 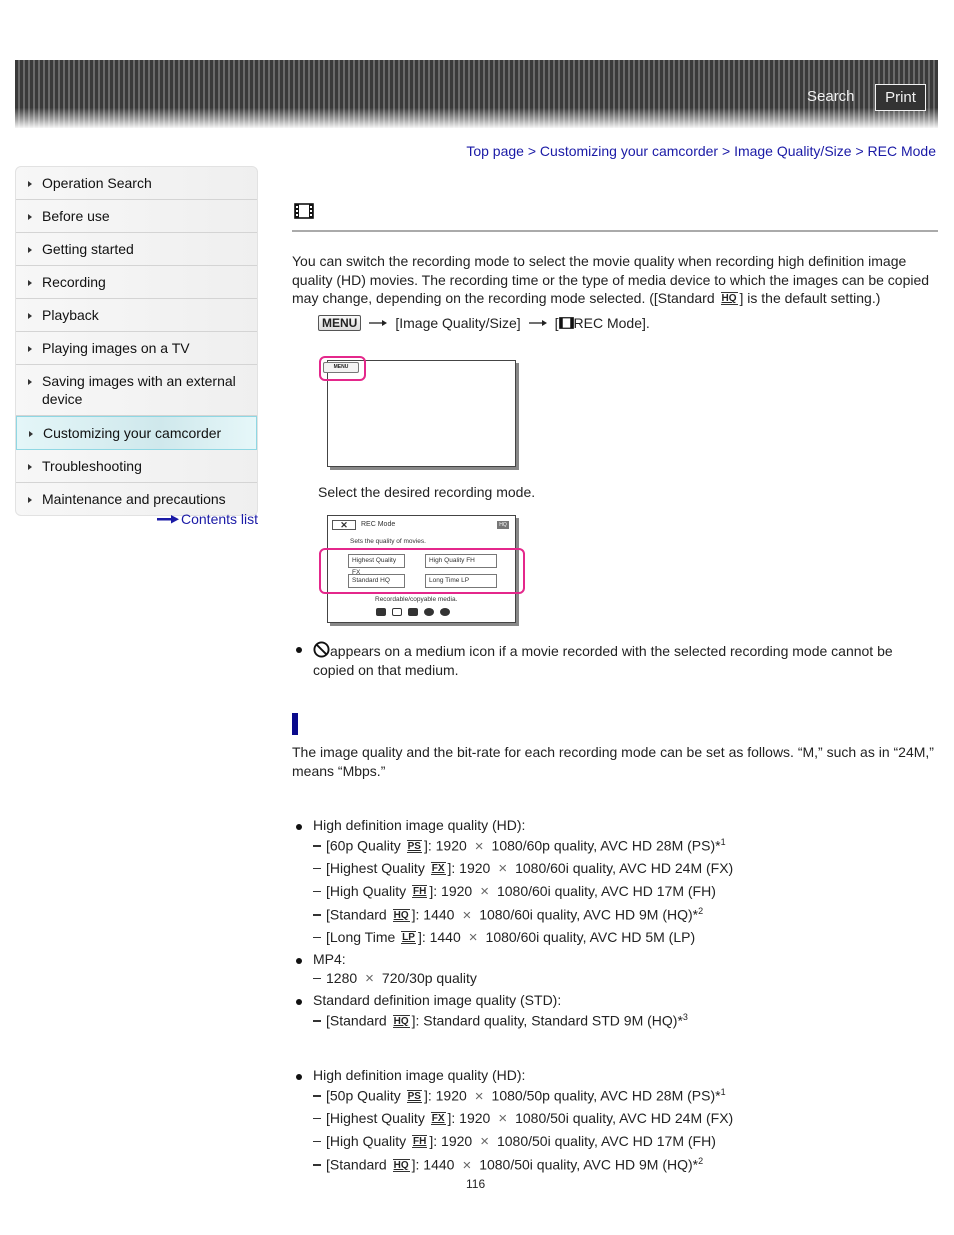 I want to click on memory-icon, so click(x=381, y=612).